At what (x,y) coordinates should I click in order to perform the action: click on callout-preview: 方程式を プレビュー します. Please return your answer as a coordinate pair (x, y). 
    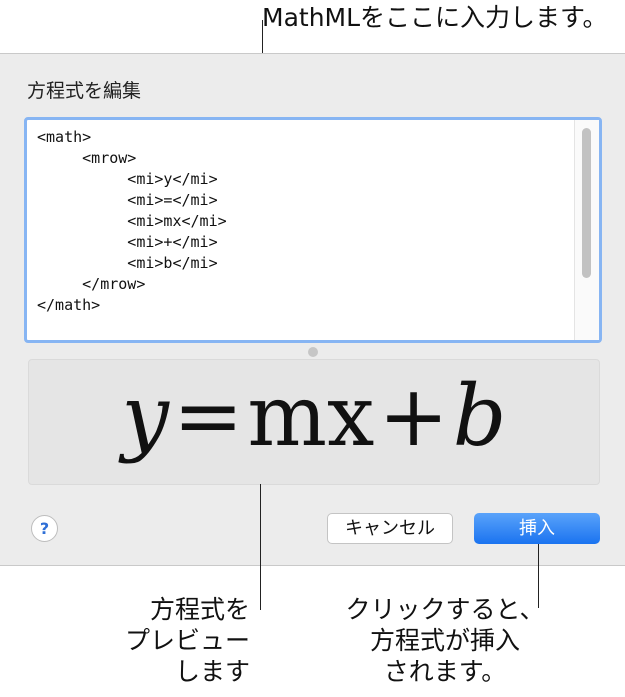
    Looking at the image, I should click on (175, 640).